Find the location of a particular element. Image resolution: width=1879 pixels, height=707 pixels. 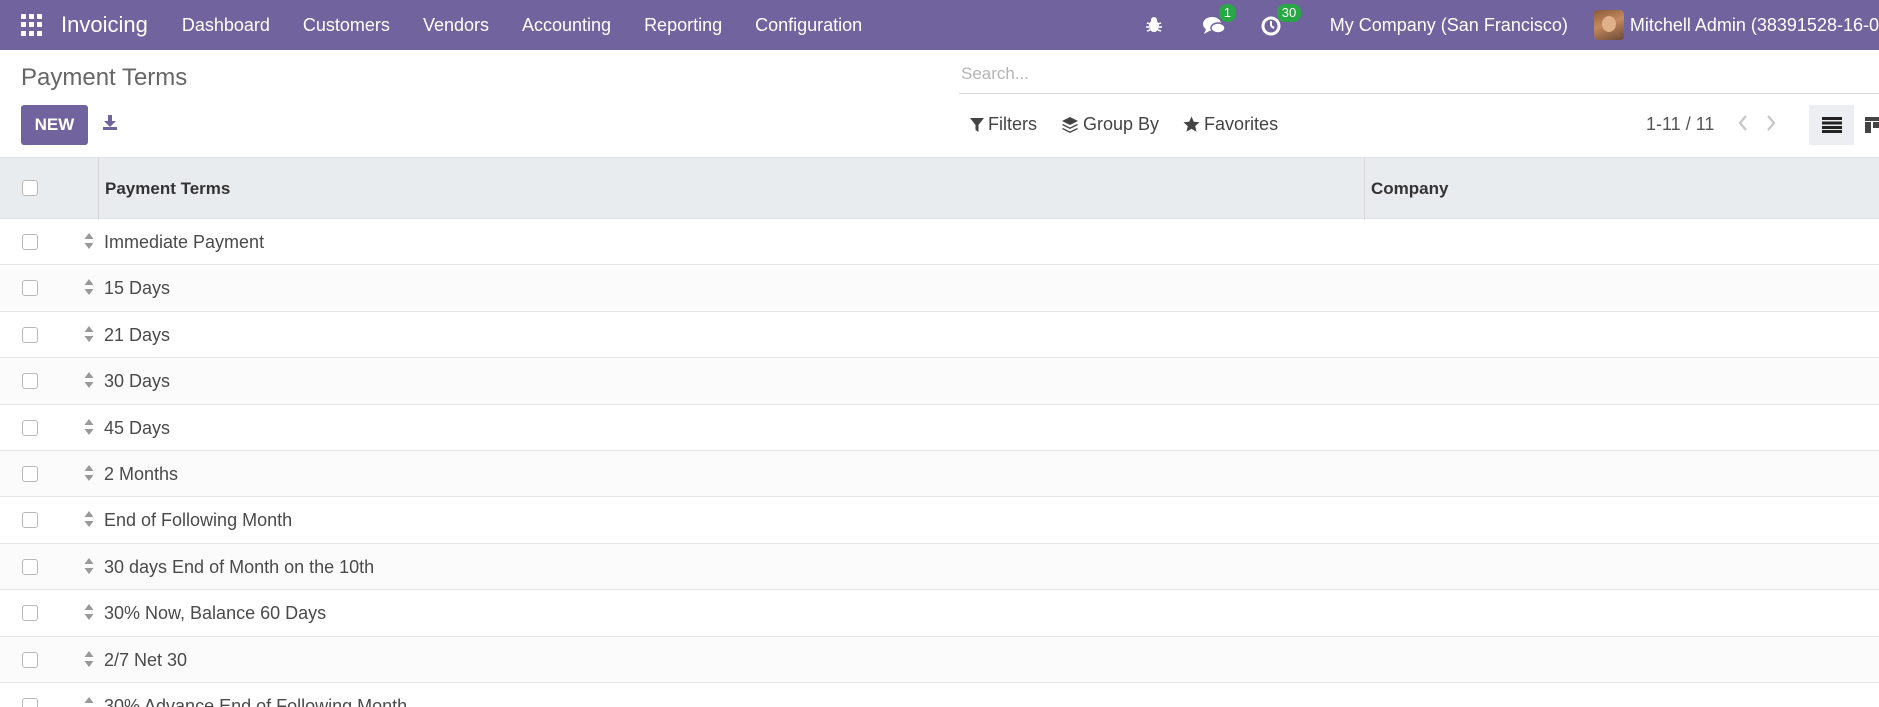

list-view-button is located at coordinates (1831, 125).